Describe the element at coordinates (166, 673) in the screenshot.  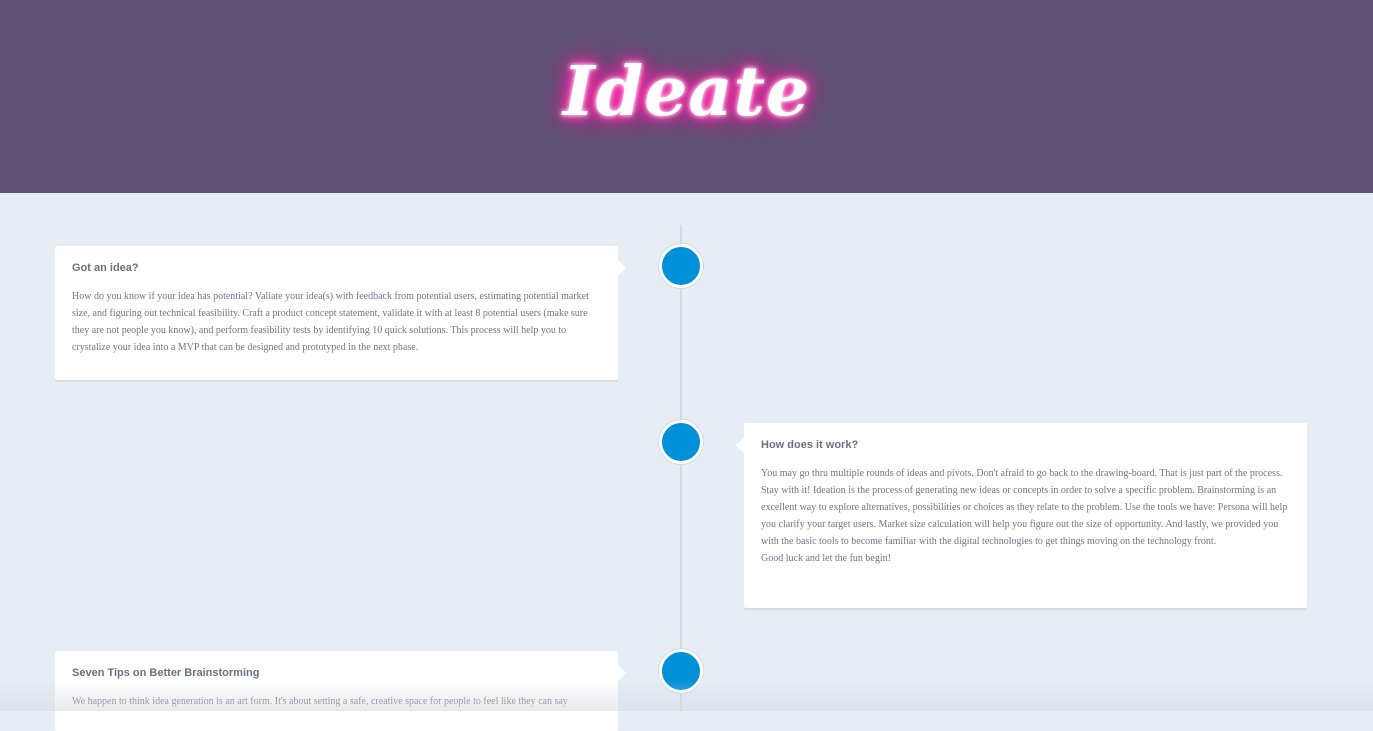
I see `card-title: Seven Tips on Better Brainstorming` at that location.